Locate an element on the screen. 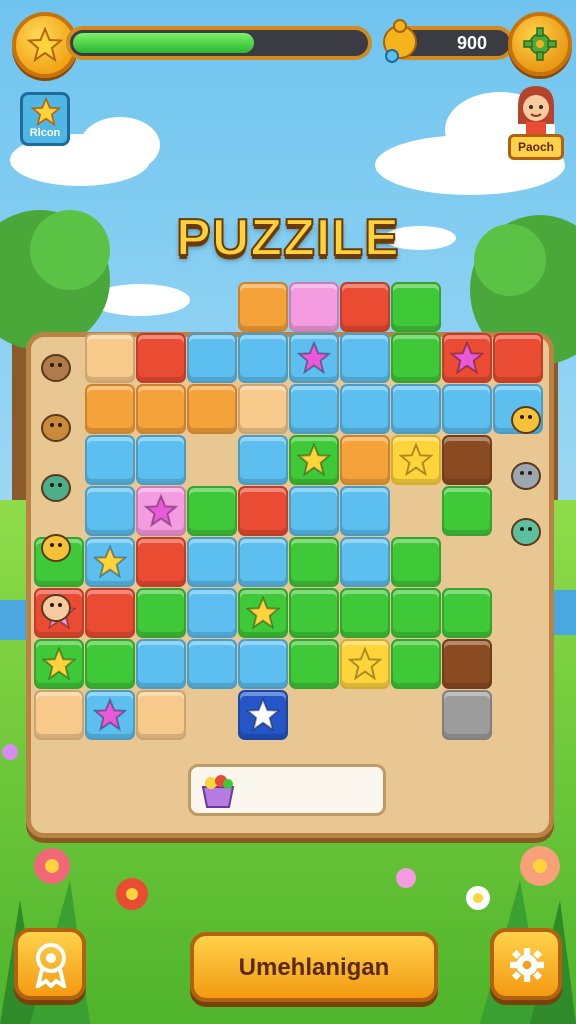 The image size is (576, 1024). leaf-icon is located at coordinates (56, 486).